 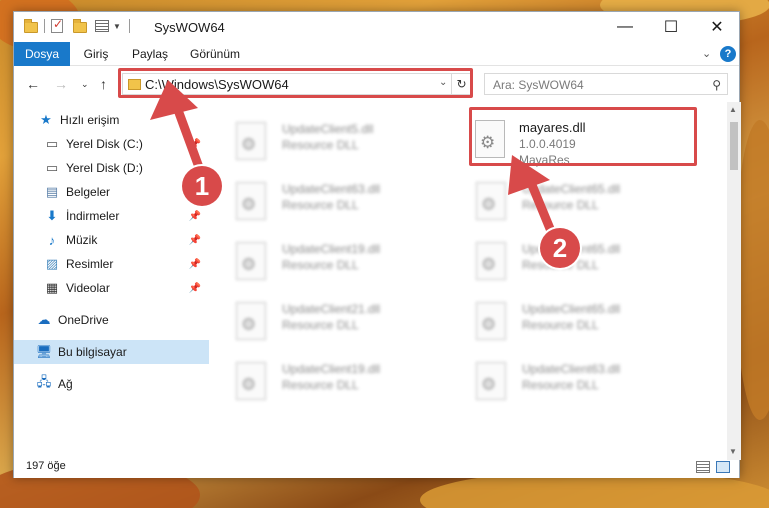 What do you see at coordinates (52, 263) in the screenshot?
I see `pictures-icon: ▨` at bounding box center [52, 263].